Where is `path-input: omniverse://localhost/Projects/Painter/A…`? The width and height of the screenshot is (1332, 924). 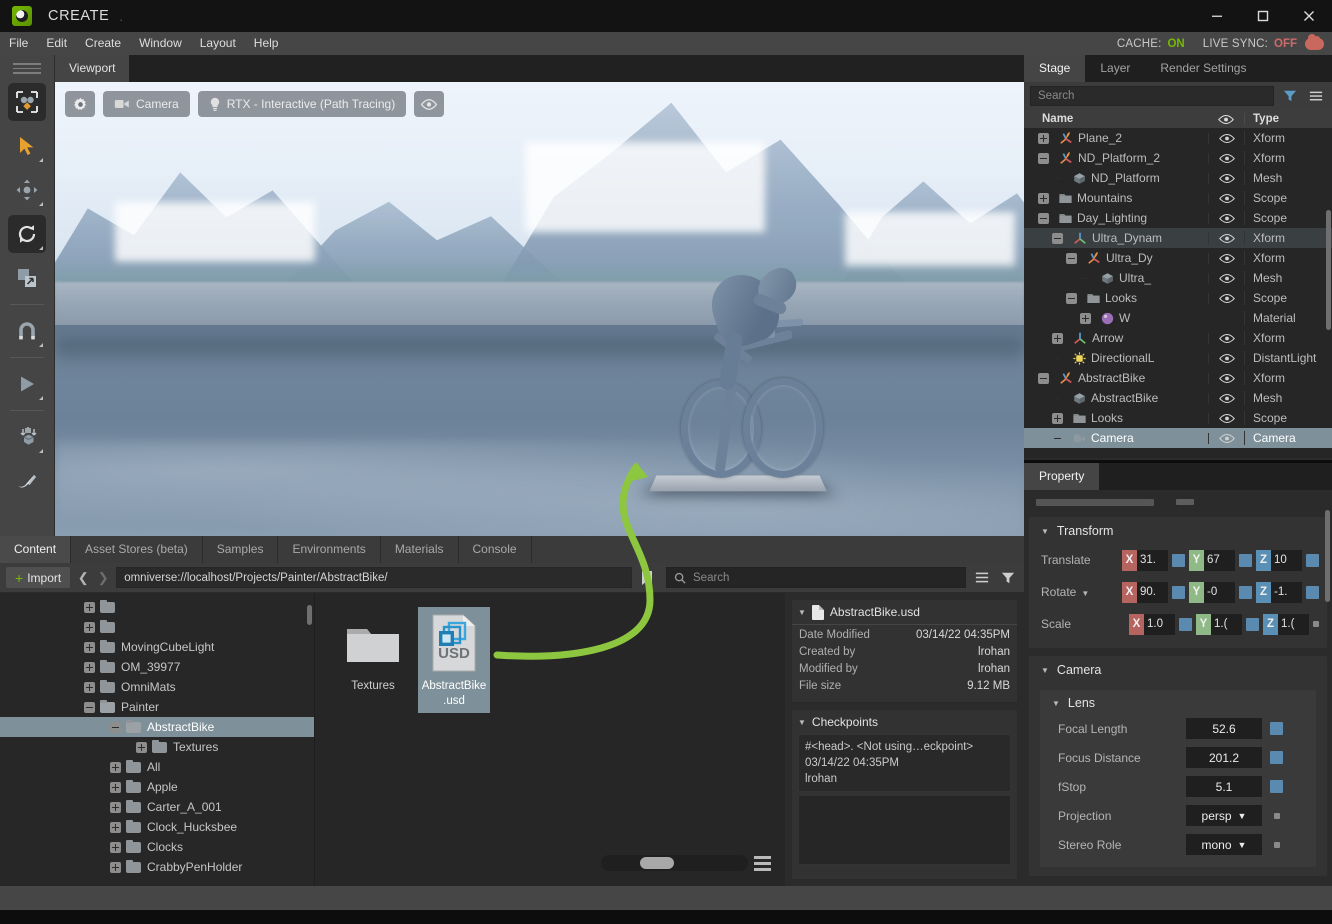 path-input: omniverse://localhost/Projects/Painter/A… is located at coordinates (374, 577).